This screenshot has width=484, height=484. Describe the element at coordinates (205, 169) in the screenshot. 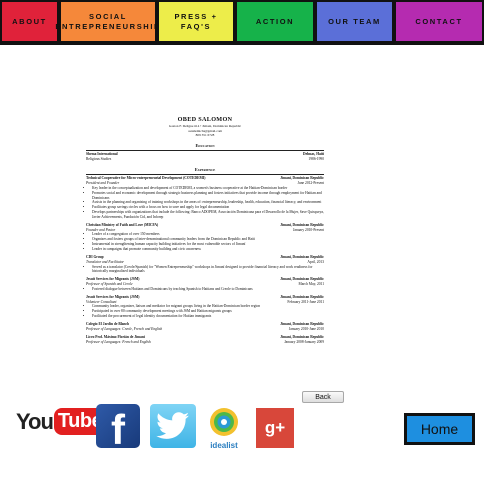

I see `experience-heading: Experience` at that location.